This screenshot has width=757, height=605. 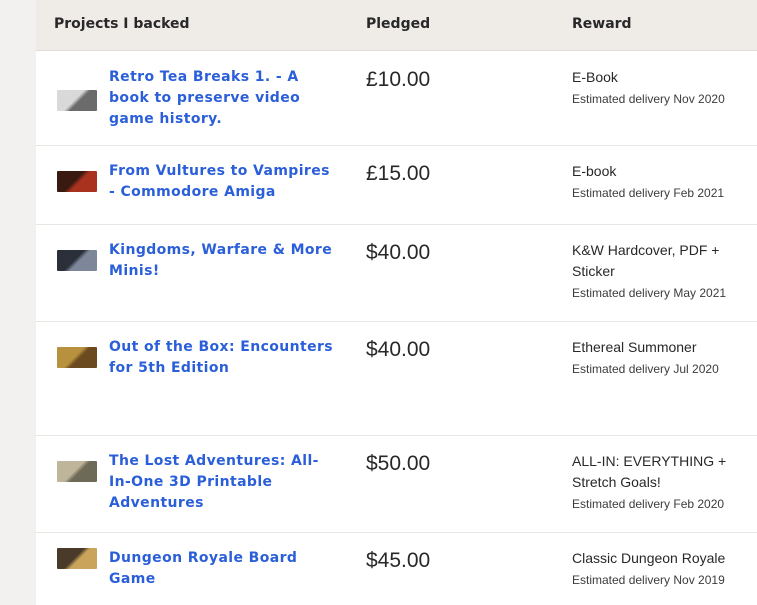 I want to click on table-header: Projects I backed Pledged Reward, so click(x=396, y=25).